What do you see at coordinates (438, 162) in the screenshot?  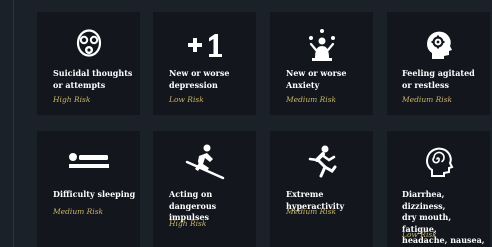 I see `dizzy-head-icon` at bounding box center [438, 162].